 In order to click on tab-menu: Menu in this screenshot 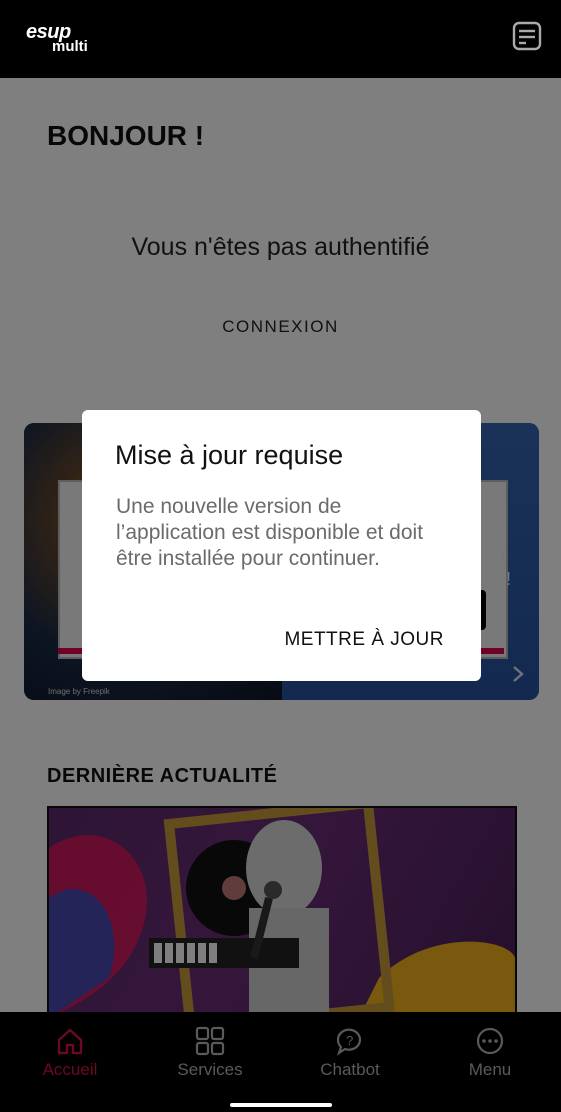, I will do `click(490, 1062)`.